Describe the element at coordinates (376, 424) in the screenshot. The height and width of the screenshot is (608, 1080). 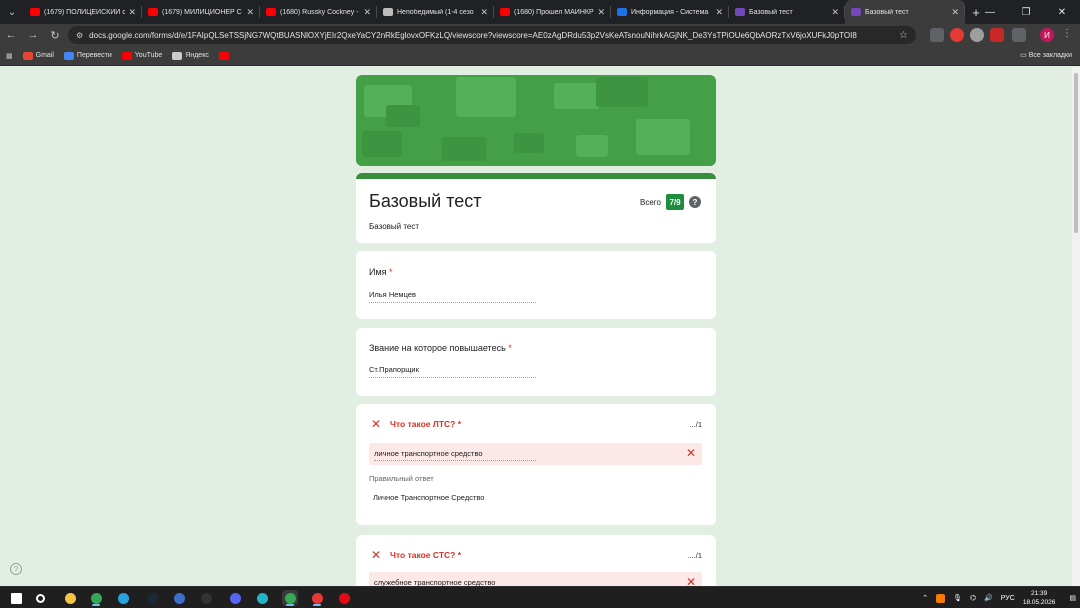
I see `incorrect-icon: ✕` at that location.